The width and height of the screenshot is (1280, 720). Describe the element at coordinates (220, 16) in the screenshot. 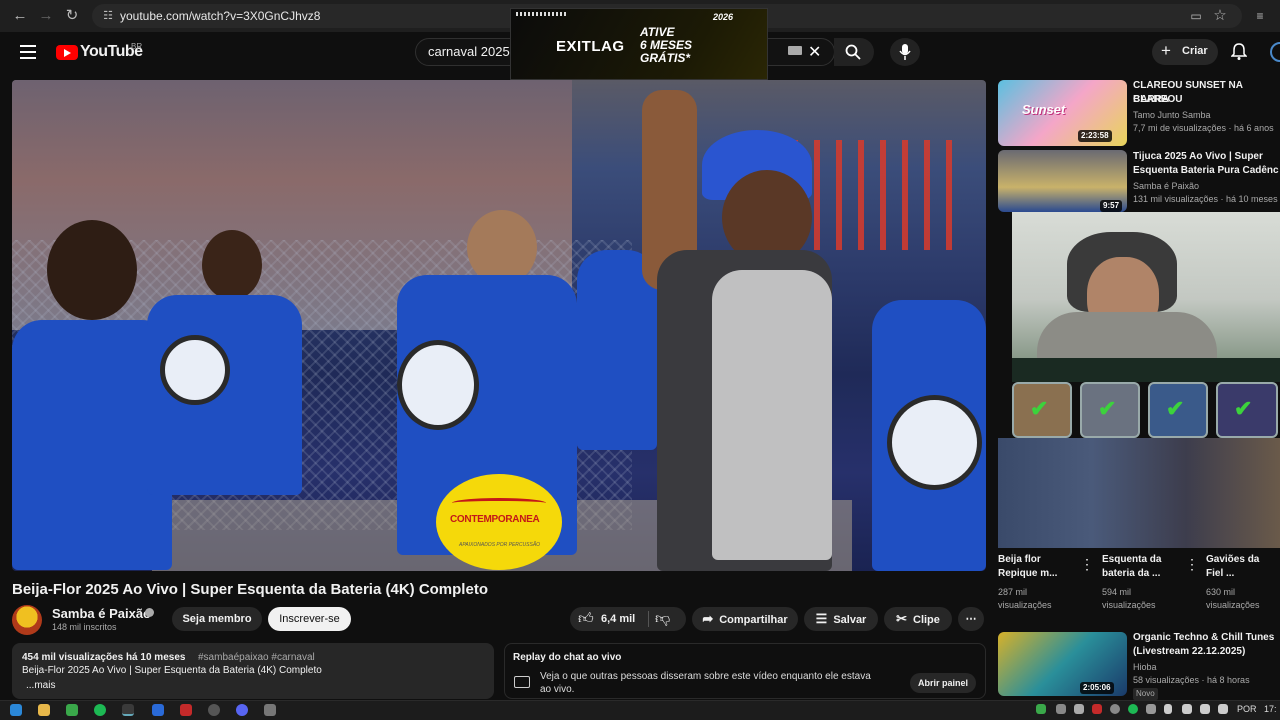

I see `url-text: youtube.com/watch?v=3X0GnCJhvz8` at that location.